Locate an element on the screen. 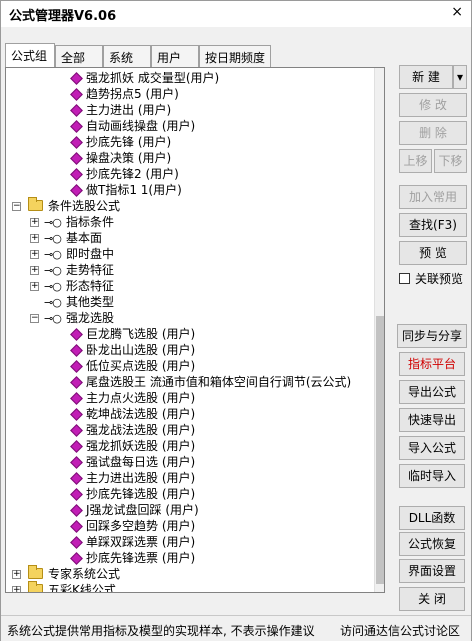 This screenshot has height=641, width=472. status-bar: 系统公式提供常用指标及模型的实现样本, 不表示操作建议 访问通达信公式讨论区 is located at coordinates (236, 628).